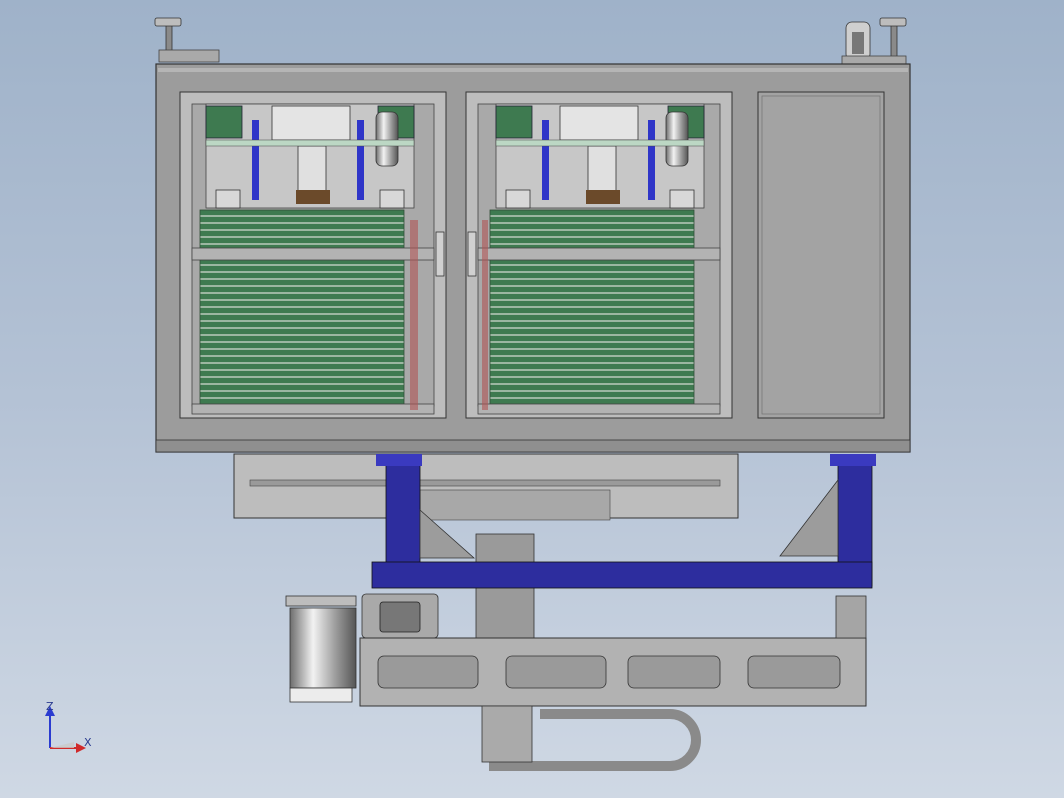  I want to click on z-axis-label: Z, so click(50, 706).